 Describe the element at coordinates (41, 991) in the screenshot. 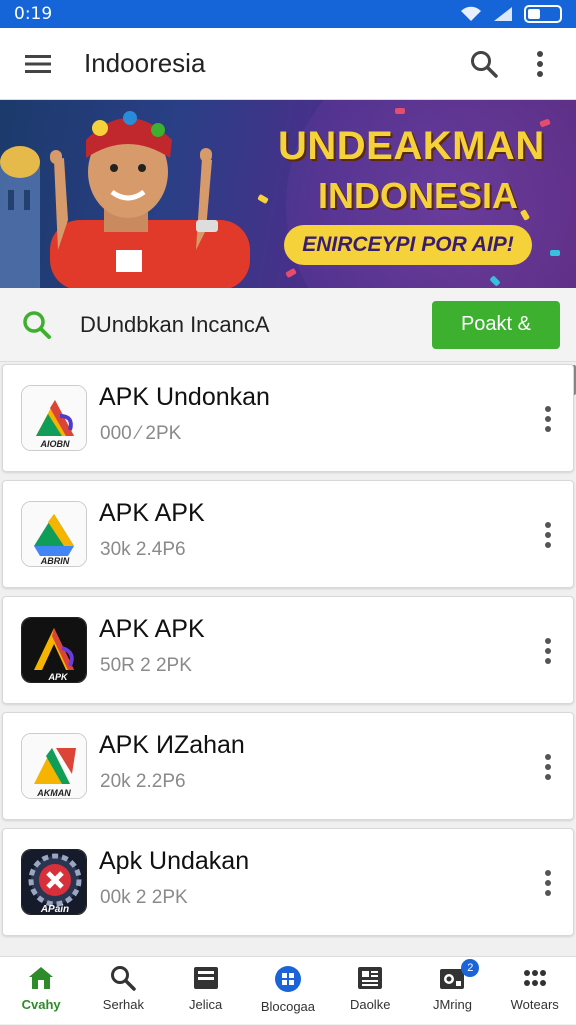

I see `nav-item-home: Cvahy` at that location.